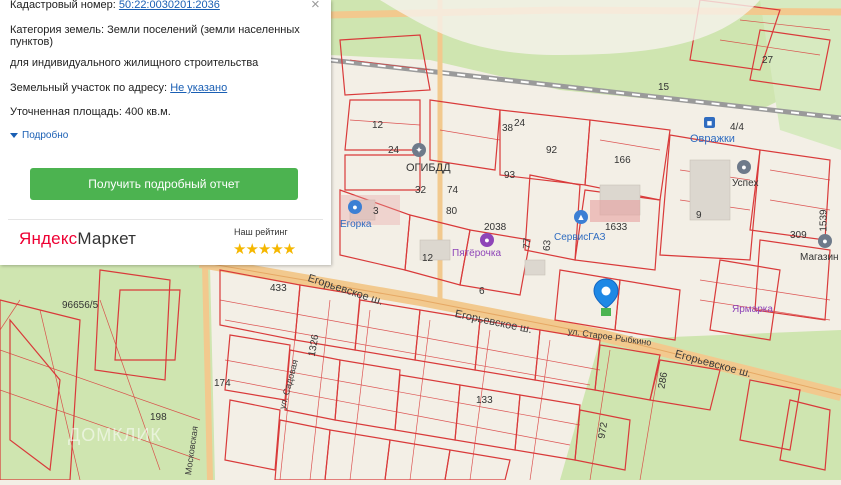 The image size is (841, 485). What do you see at coordinates (356, 224) in the screenshot?
I see `poi-label: Егорка` at bounding box center [356, 224].